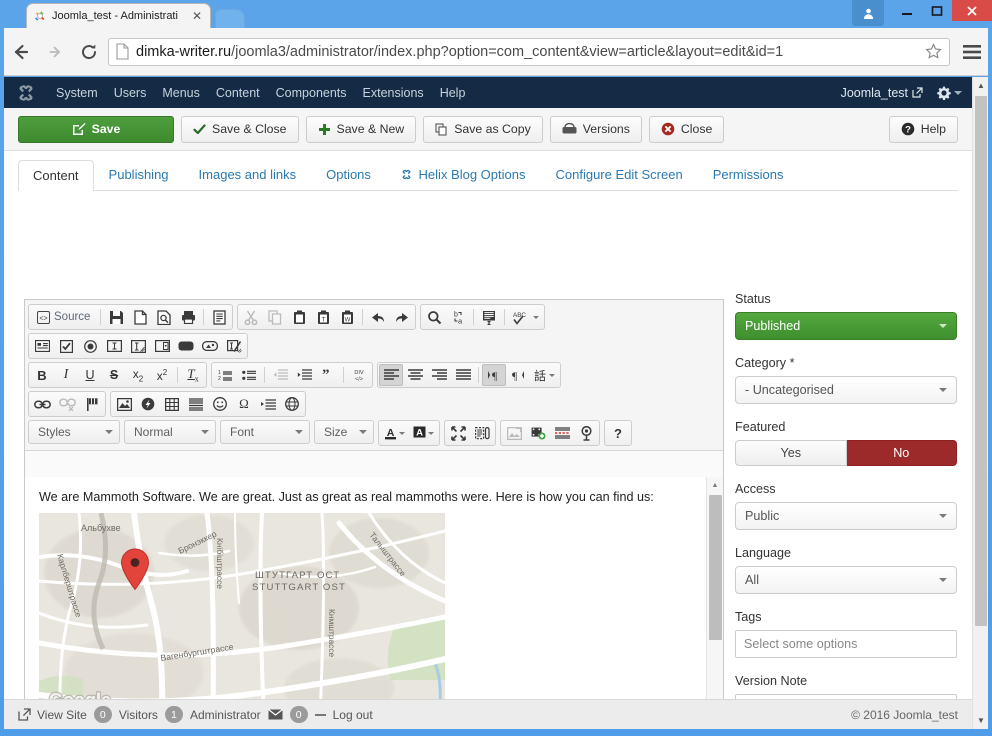 The image size is (992, 736). What do you see at coordinates (538, 433) in the screenshot?
I see `insert-video-icon` at bounding box center [538, 433].